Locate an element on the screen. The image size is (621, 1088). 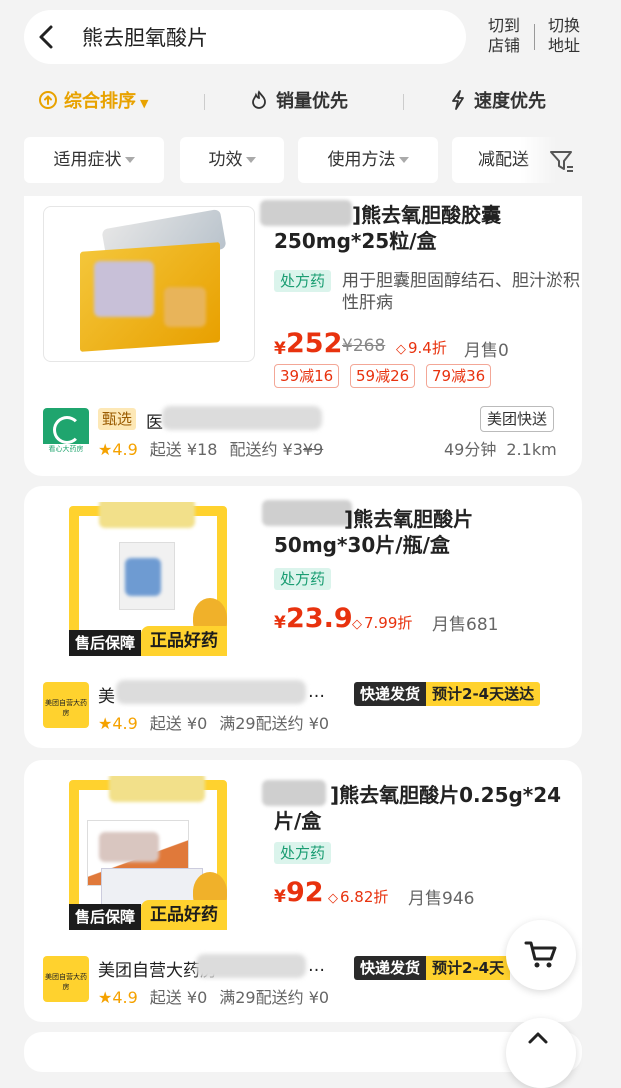
product-image is located at coordinates (149, 284).